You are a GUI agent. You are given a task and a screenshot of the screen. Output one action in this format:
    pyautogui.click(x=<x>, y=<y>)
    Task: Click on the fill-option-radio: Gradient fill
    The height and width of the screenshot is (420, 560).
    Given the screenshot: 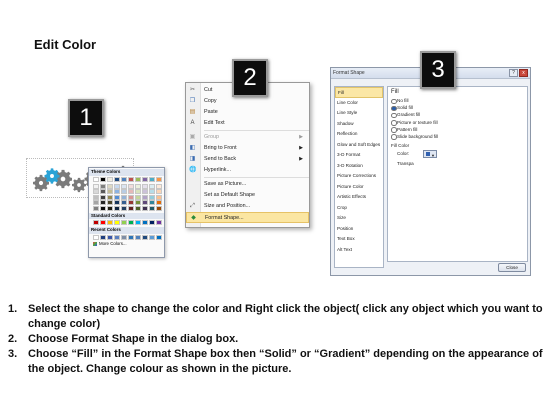 What is the action you would take?
    pyautogui.click(x=459, y=115)
    